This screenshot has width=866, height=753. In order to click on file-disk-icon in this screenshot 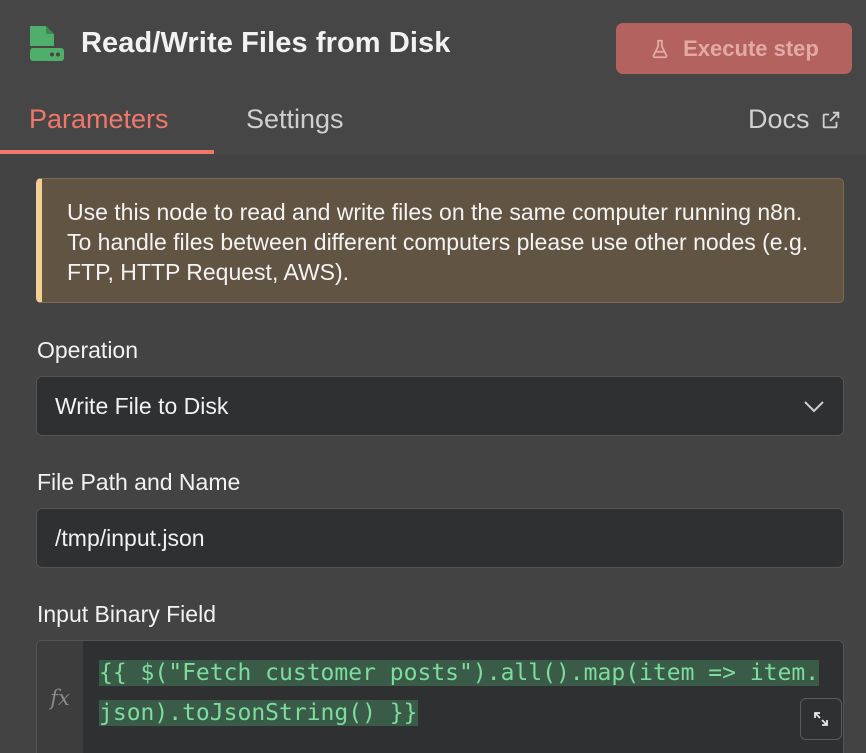, I will do `click(47, 43)`.